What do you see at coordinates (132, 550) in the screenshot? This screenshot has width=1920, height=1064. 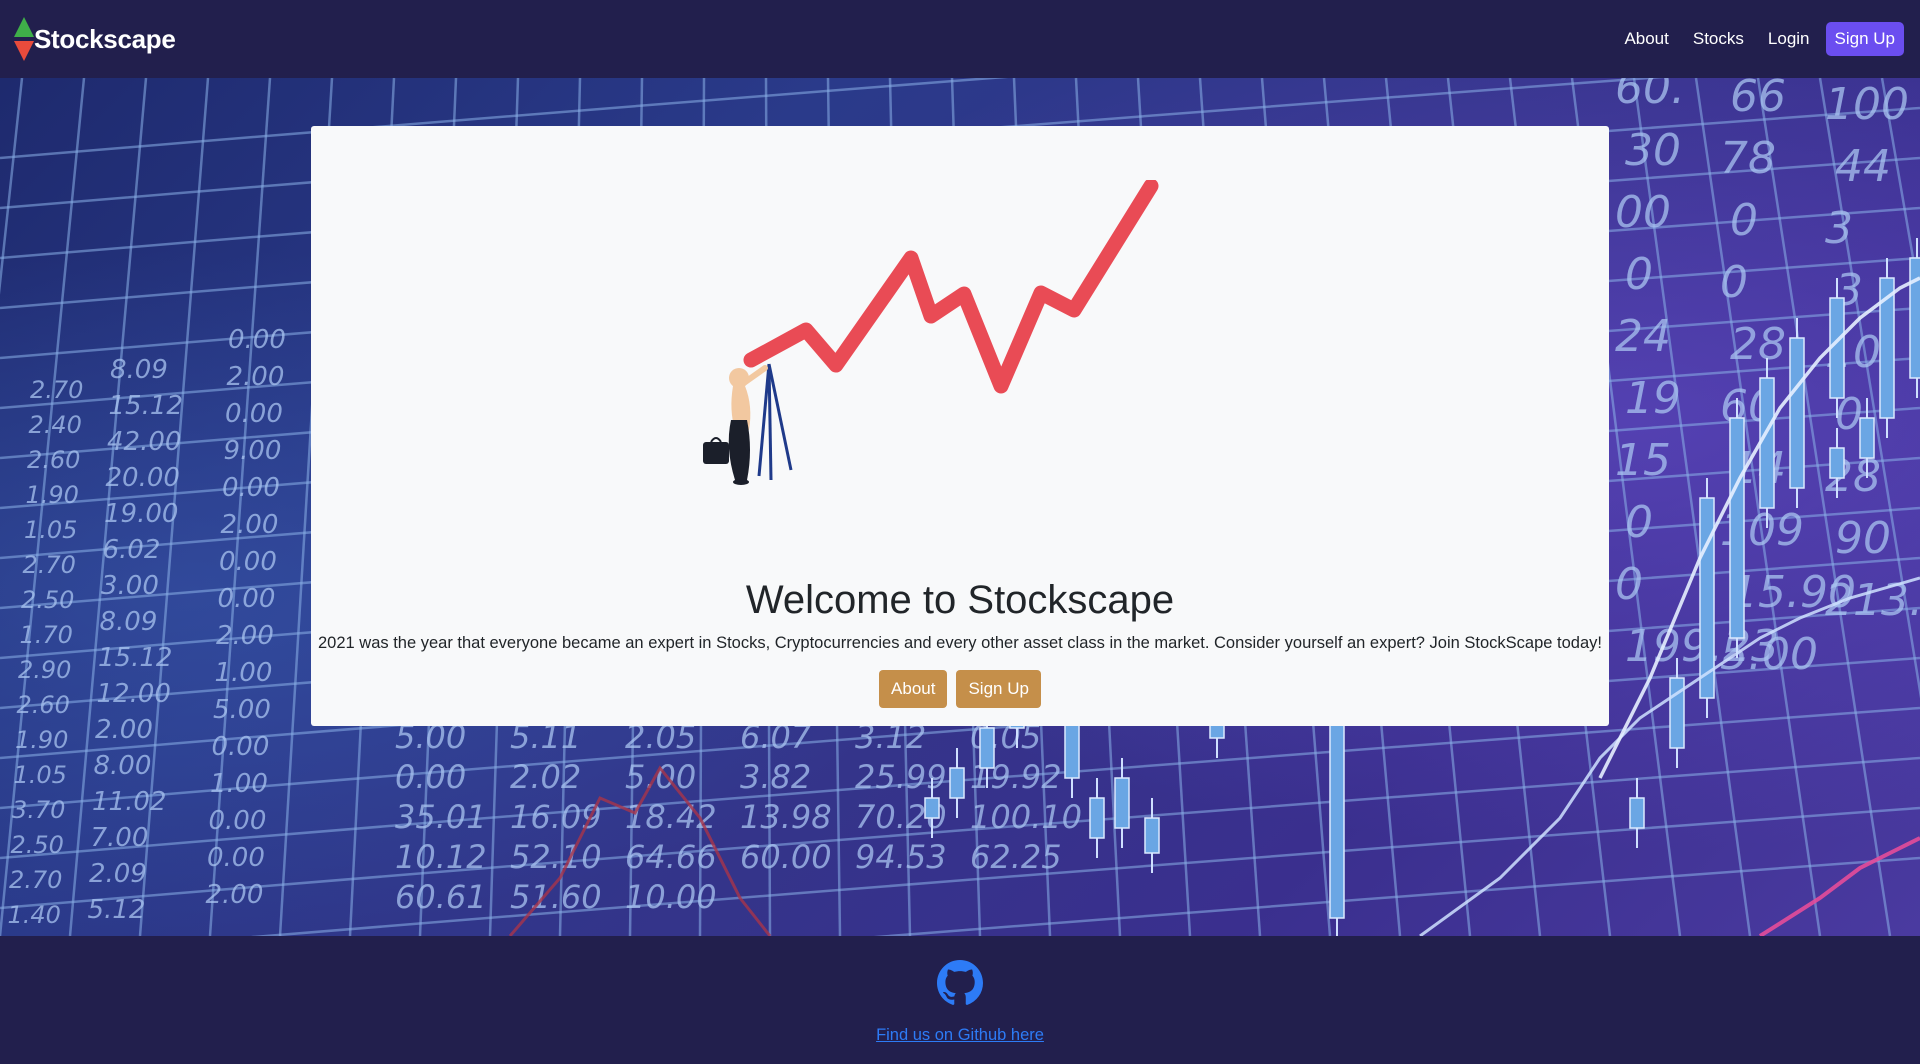 I see `background-number: 6.02` at bounding box center [132, 550].